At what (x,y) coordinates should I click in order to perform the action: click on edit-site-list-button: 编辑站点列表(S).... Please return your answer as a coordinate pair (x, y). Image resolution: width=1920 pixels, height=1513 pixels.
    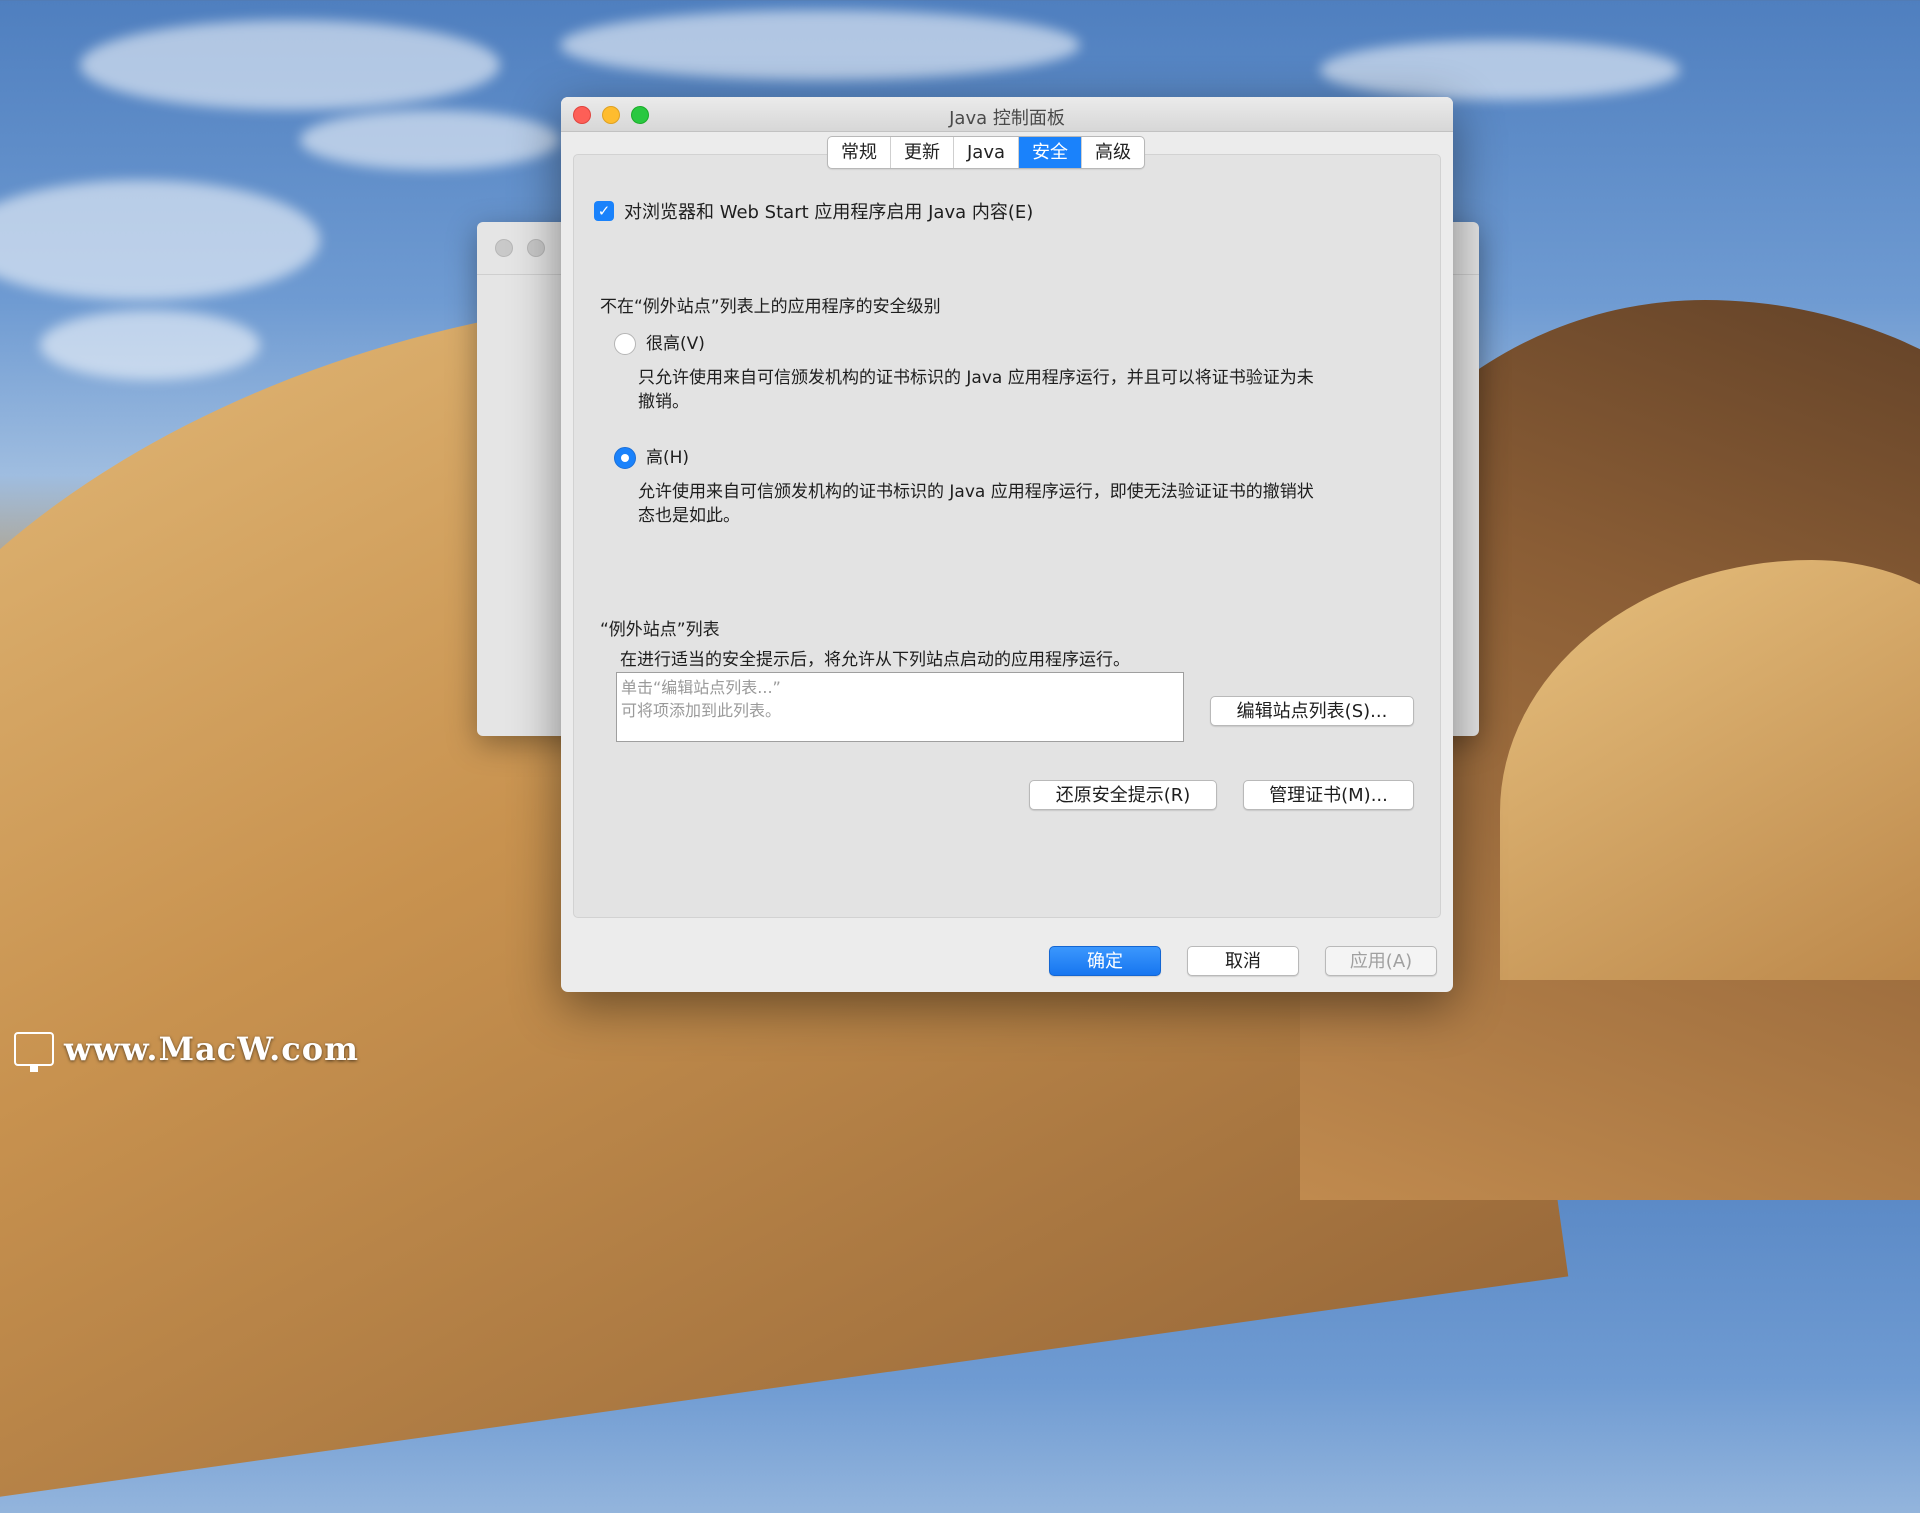
    Looking at the image, I should click on (1312, 711).